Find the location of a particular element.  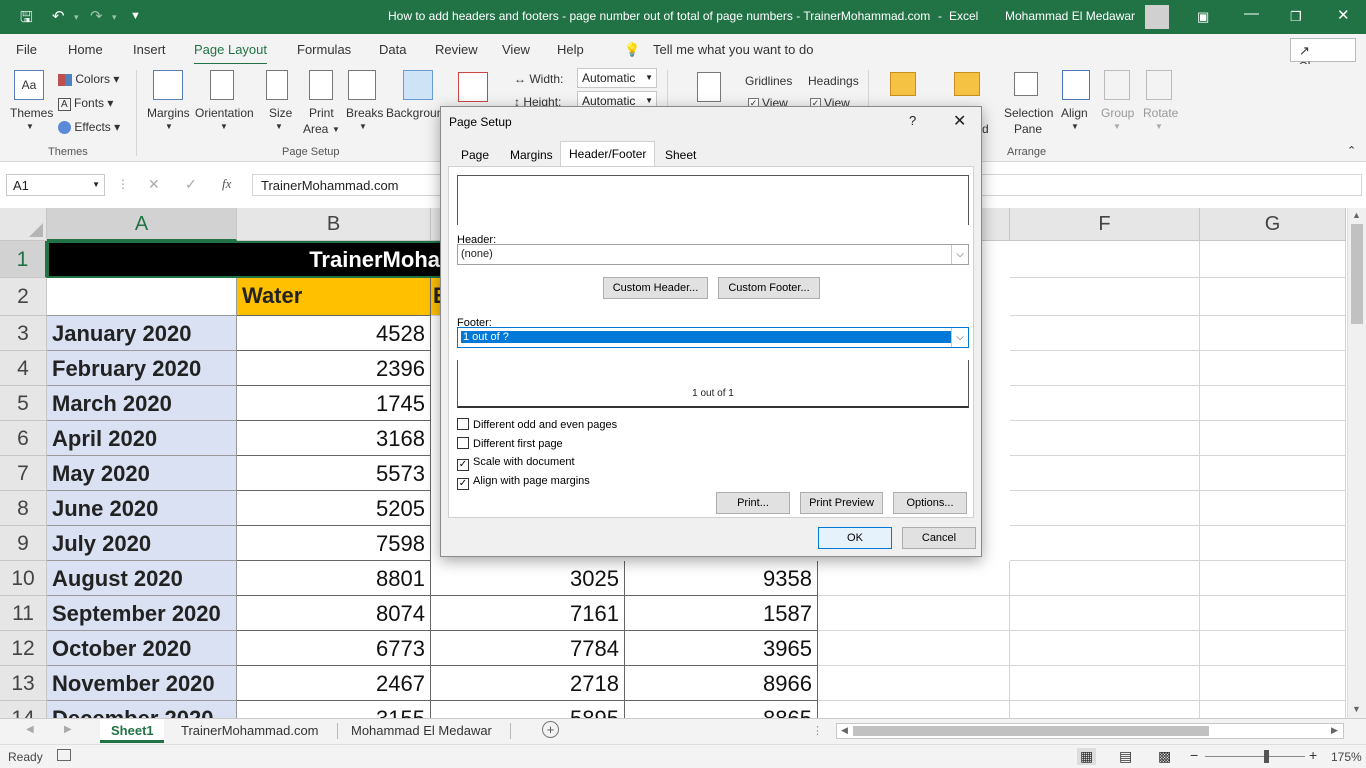

customize-toolbar-icon: ▼ is located at coordinates (135, 16).